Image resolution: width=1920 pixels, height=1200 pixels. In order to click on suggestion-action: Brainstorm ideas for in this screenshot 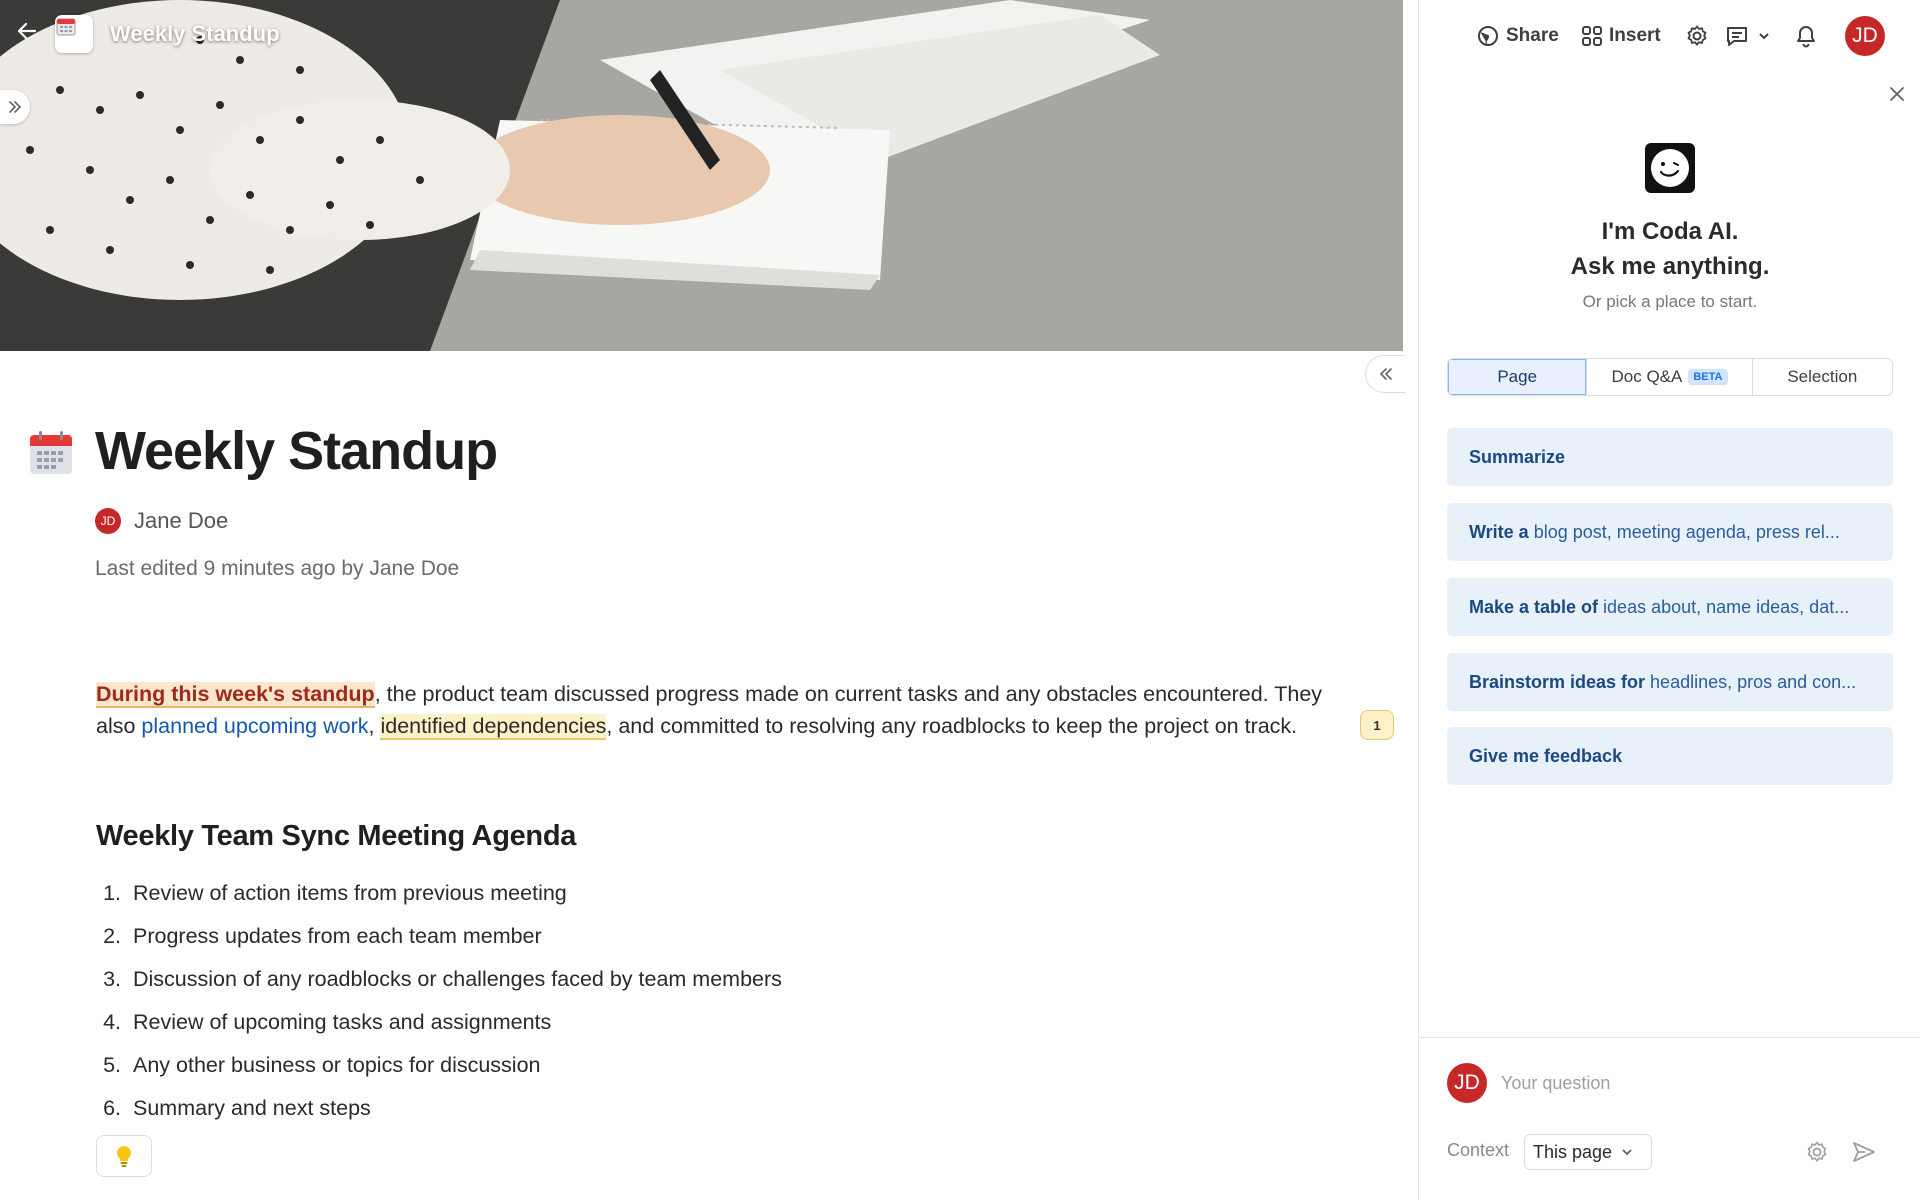, I will do `click(1557, 681)`.